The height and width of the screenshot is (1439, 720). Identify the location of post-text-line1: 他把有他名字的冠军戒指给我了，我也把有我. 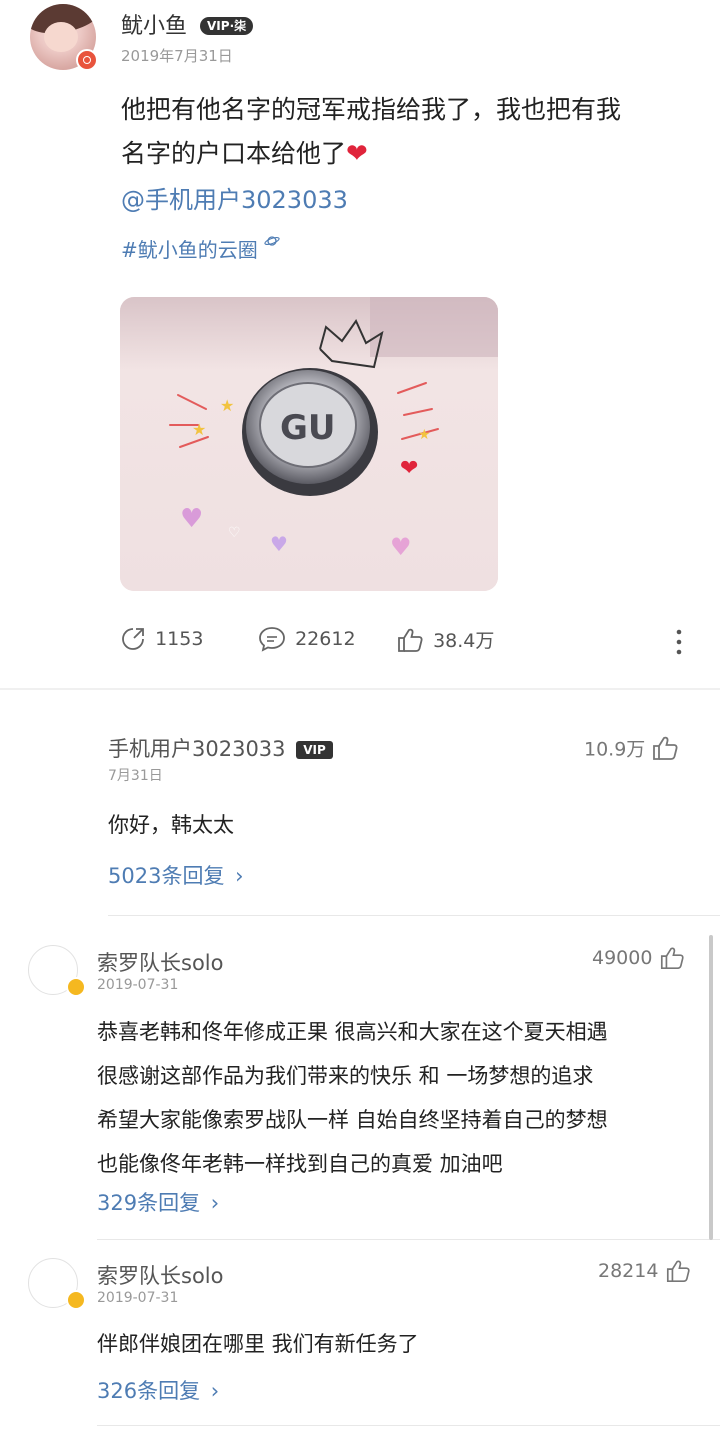
(371, 109).